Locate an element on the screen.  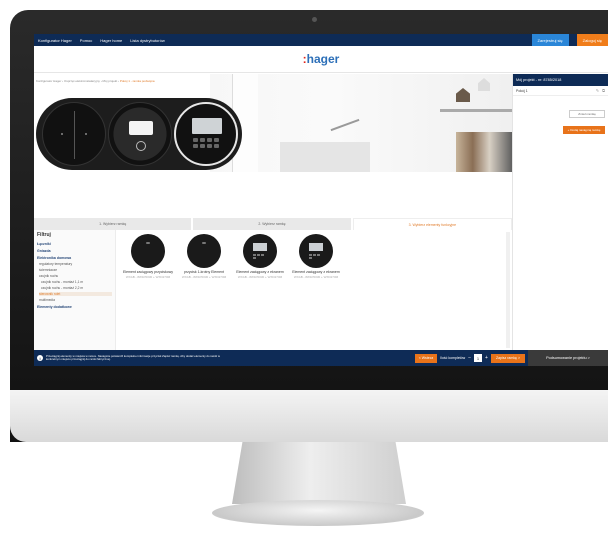
filter-category-switches: Łączniki is located at coordinates (74, 244).